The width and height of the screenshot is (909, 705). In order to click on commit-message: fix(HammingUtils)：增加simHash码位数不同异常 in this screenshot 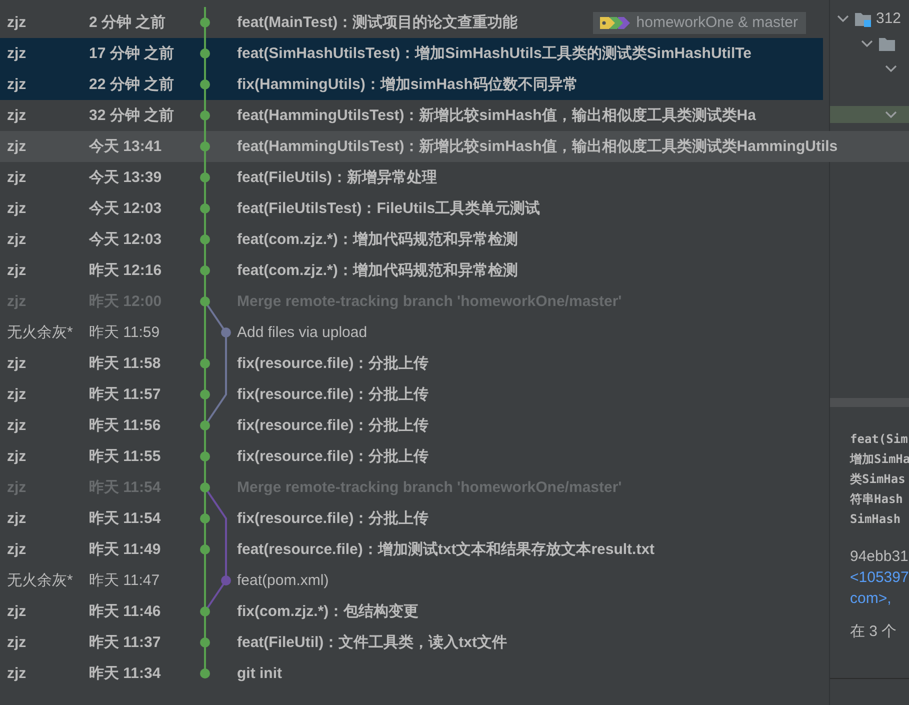, I will do `click(407, 84)`.